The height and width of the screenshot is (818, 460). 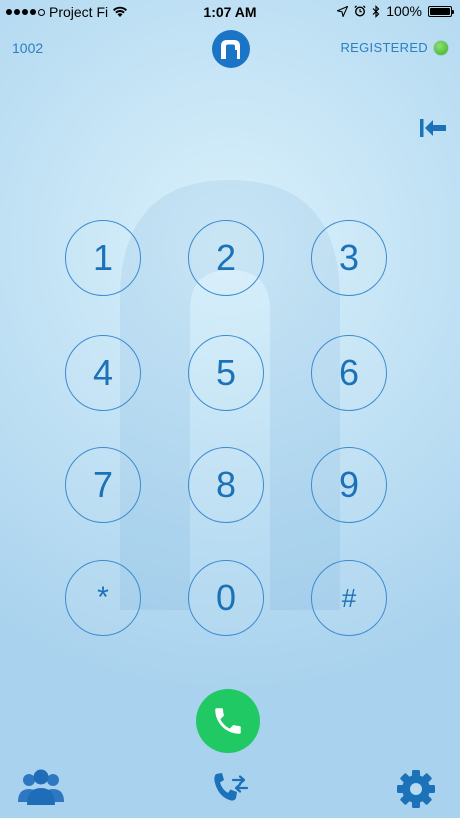 I want to click on key-8: 8, so click(x=226, y=485).